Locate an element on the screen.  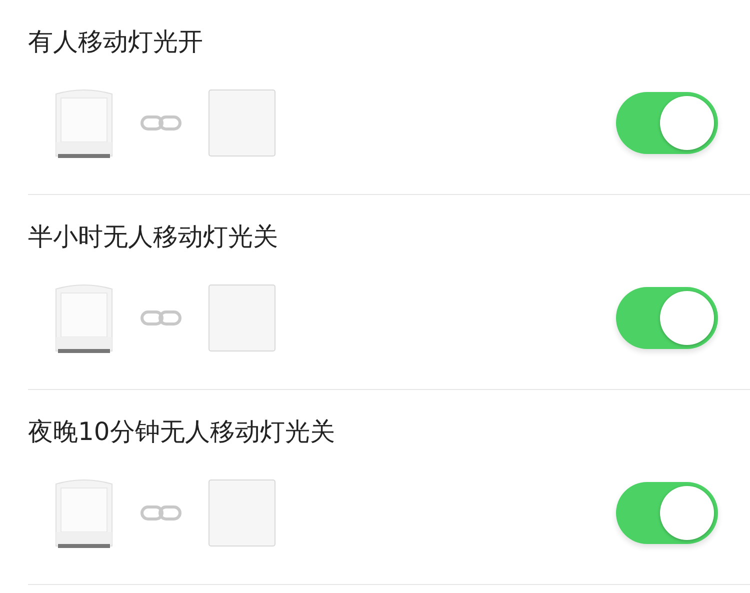
scene-title: 有人移动灯光开 is located at coordinates (115, 42).